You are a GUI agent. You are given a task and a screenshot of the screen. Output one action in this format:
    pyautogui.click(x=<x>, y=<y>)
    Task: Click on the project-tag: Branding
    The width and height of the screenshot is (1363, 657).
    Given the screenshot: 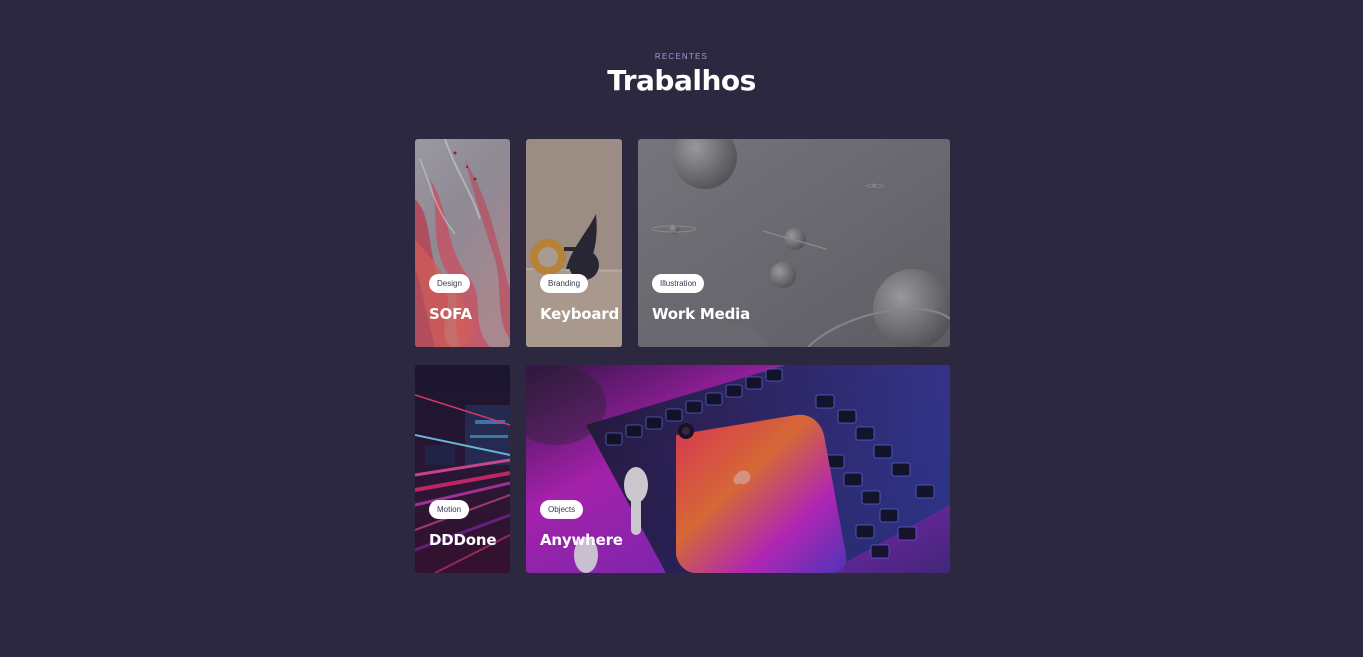 What is the action you would take?
    pyautogui.click(x=564, y=283)
    